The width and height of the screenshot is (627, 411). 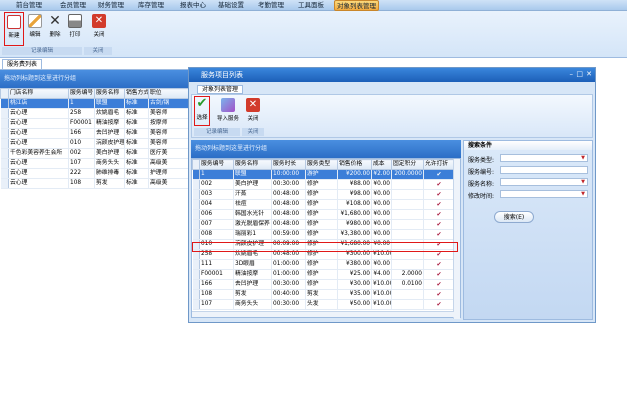 What do you see at coordinates (381, 274) in the screenshot?
I see `table-cell: ¥4.00` at bounding box center [381, 274].